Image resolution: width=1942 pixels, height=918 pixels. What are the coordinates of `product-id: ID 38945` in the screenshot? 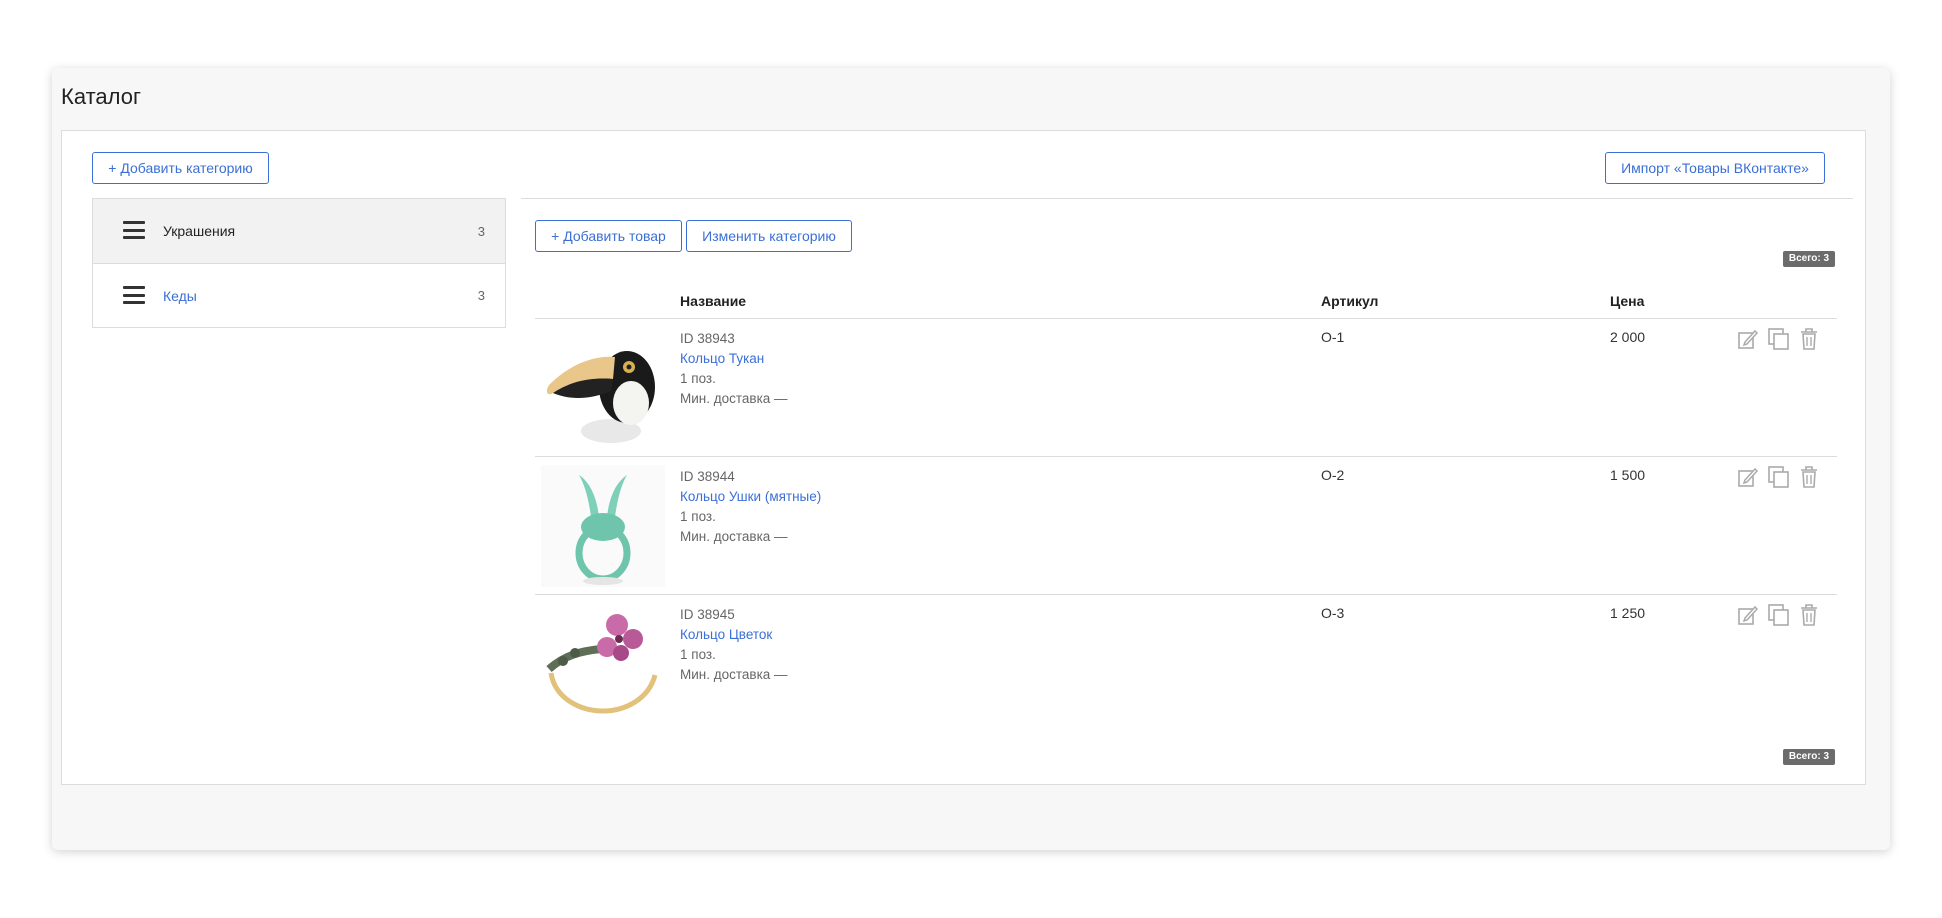 It's located at (707, 614).